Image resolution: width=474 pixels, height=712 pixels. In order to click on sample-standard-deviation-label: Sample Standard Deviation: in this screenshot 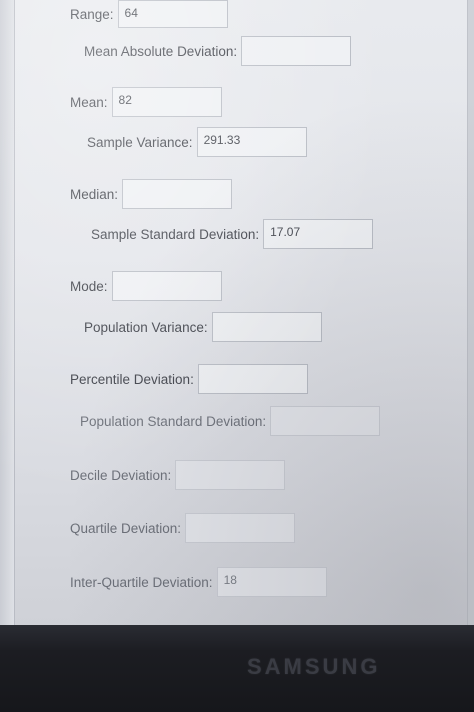, I will do `click(175, 234)`.